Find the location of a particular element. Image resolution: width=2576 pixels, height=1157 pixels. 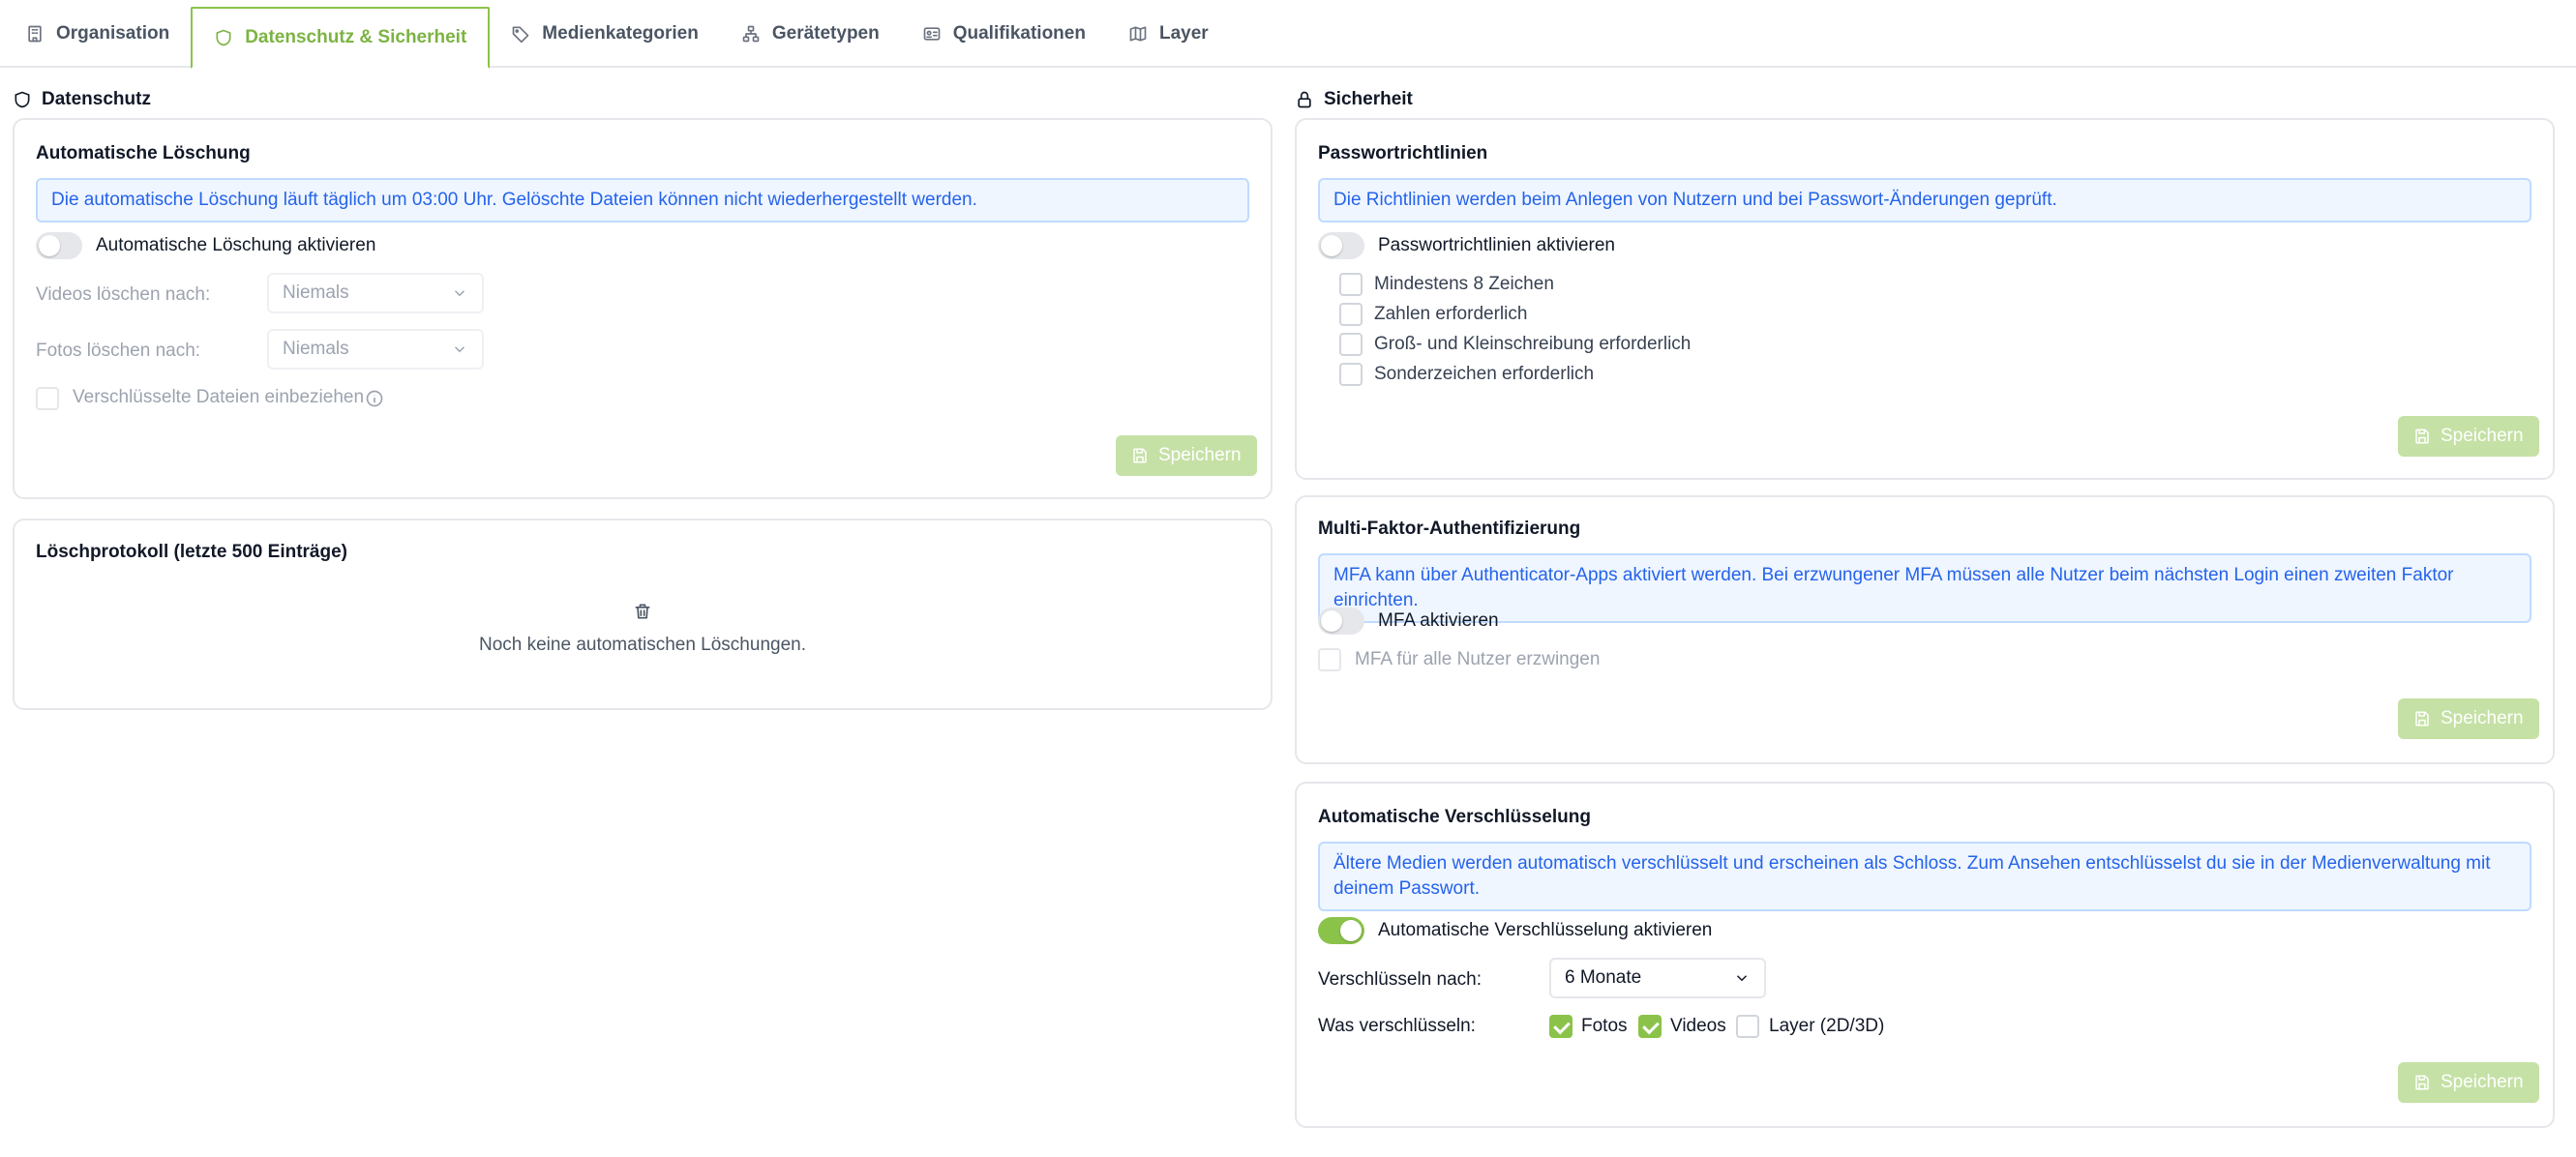

lock-icon is located at coordinates (1304, 99).